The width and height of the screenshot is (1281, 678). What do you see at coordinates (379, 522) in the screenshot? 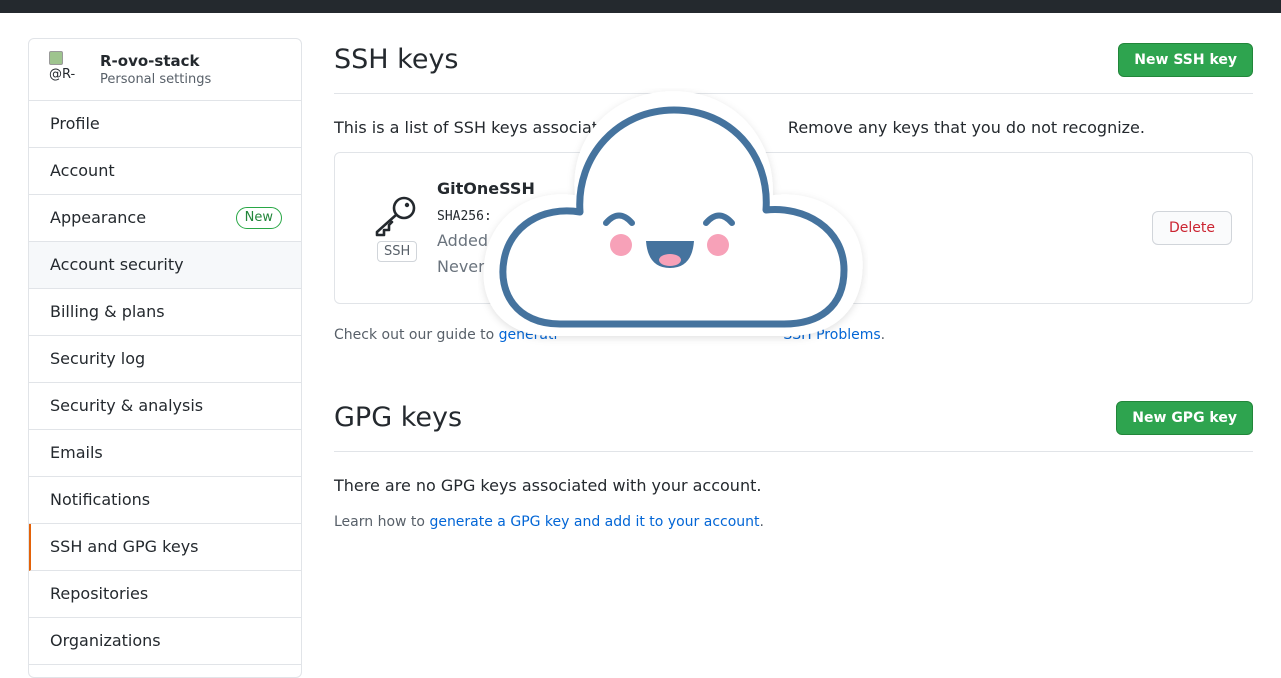
I see `gpg-learn-prefix: Learn how to` at bounding box center [379, 522].